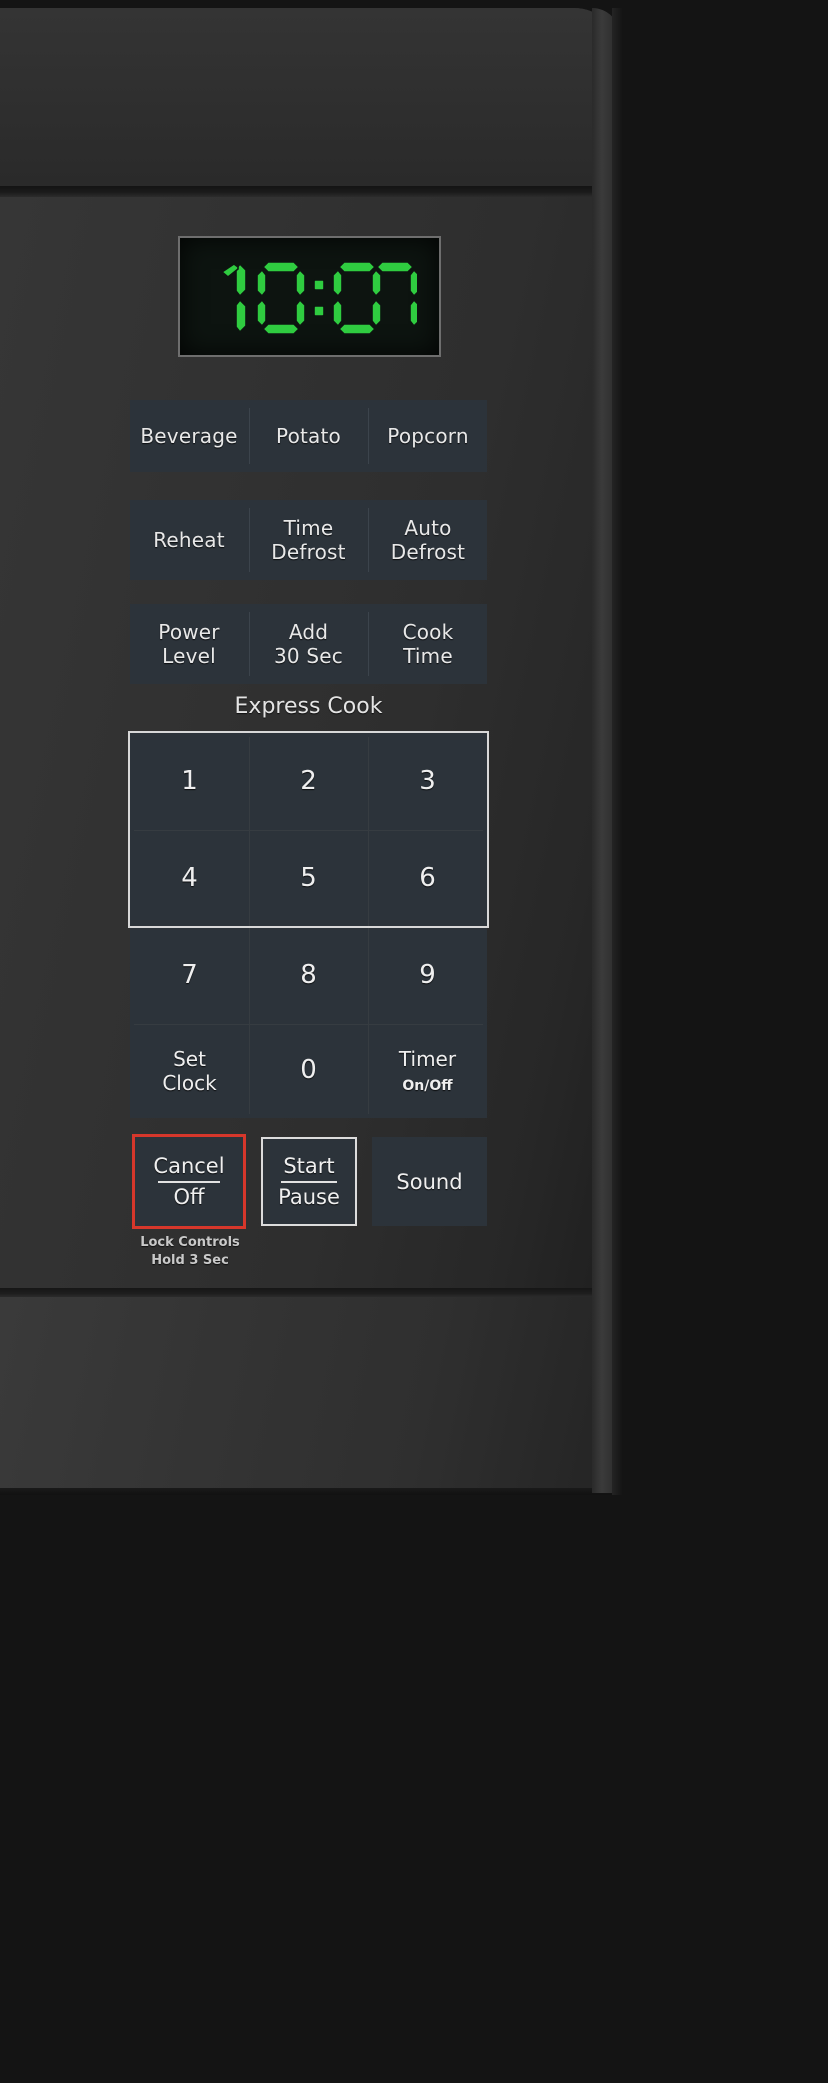 This screenshot has width=828, height=2083. I want to click on power-level-button: Power Level, so click(189, 644).